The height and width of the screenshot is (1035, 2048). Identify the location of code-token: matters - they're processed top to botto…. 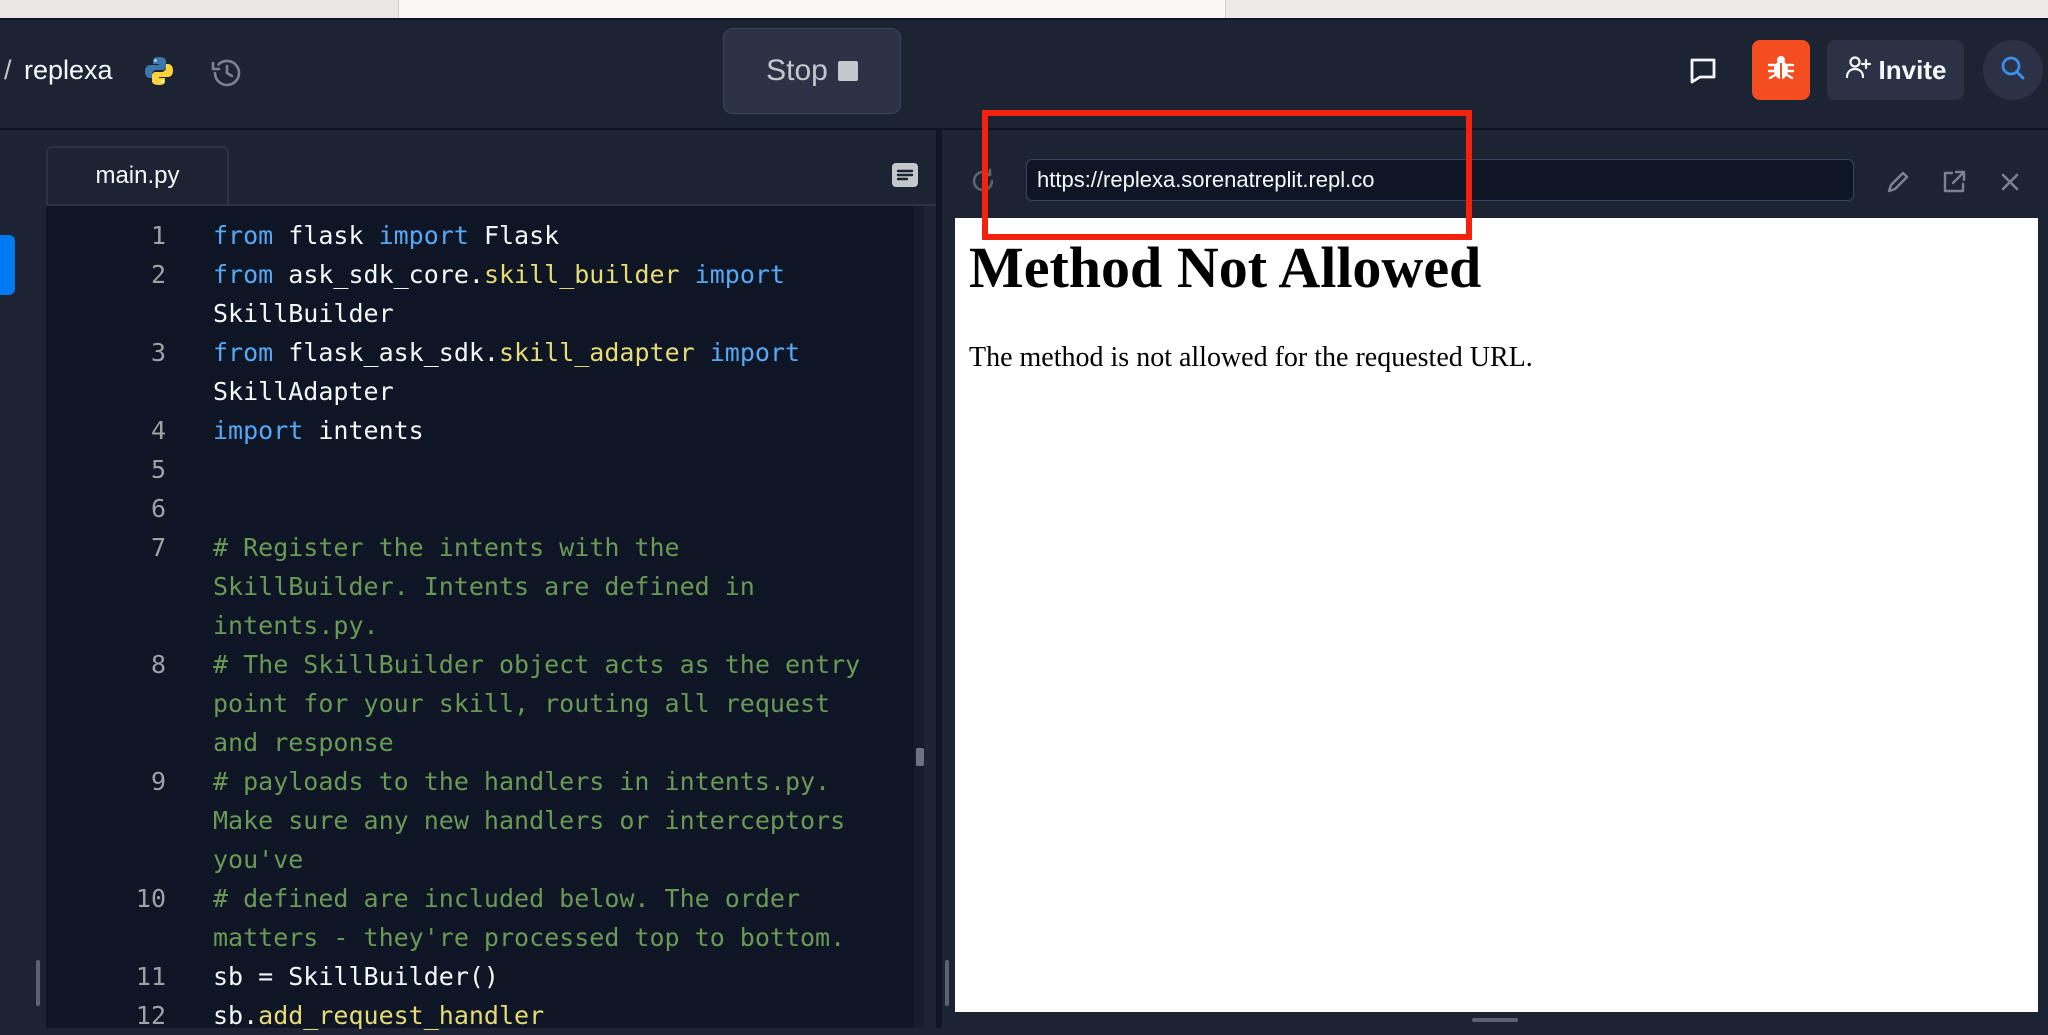
(529, 937).